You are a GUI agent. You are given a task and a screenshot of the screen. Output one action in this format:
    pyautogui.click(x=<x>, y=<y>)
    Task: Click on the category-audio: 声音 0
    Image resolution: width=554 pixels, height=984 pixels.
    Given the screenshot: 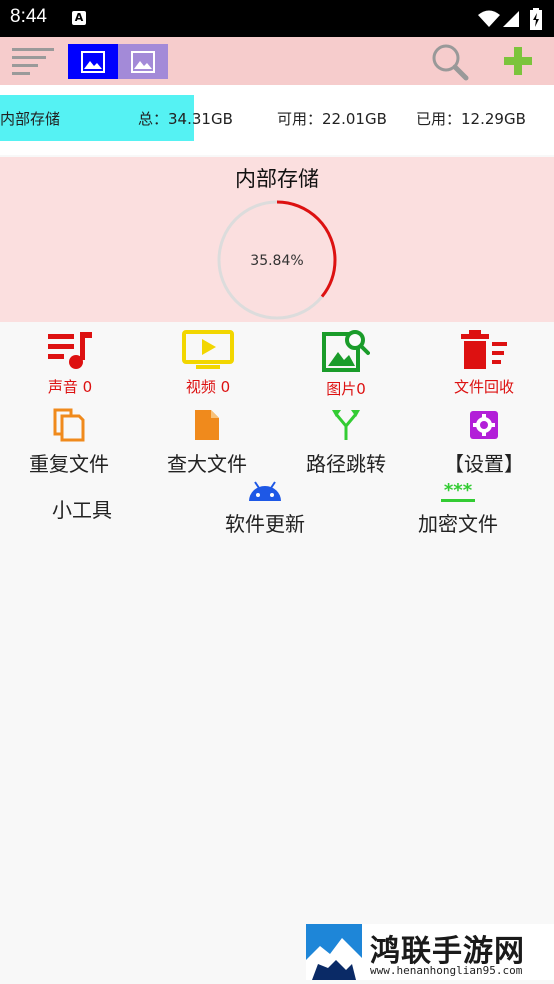 What is the action you would take?
    pyautogui.click(x=70, y=363)
    